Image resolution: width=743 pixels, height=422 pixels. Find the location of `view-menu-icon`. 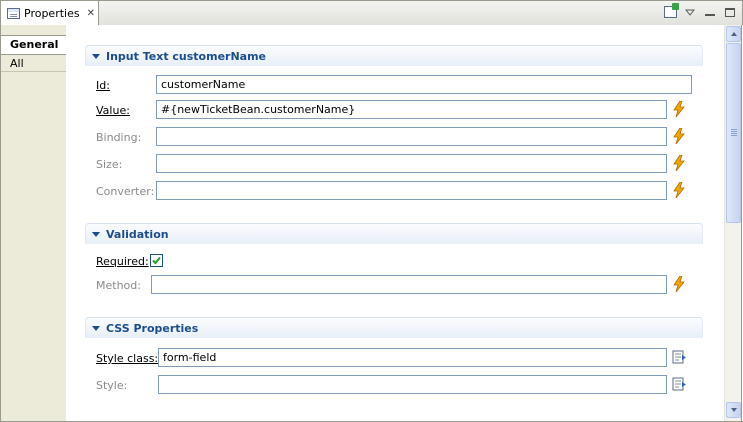

view-menu-icon is located at coordinates (690, 12).